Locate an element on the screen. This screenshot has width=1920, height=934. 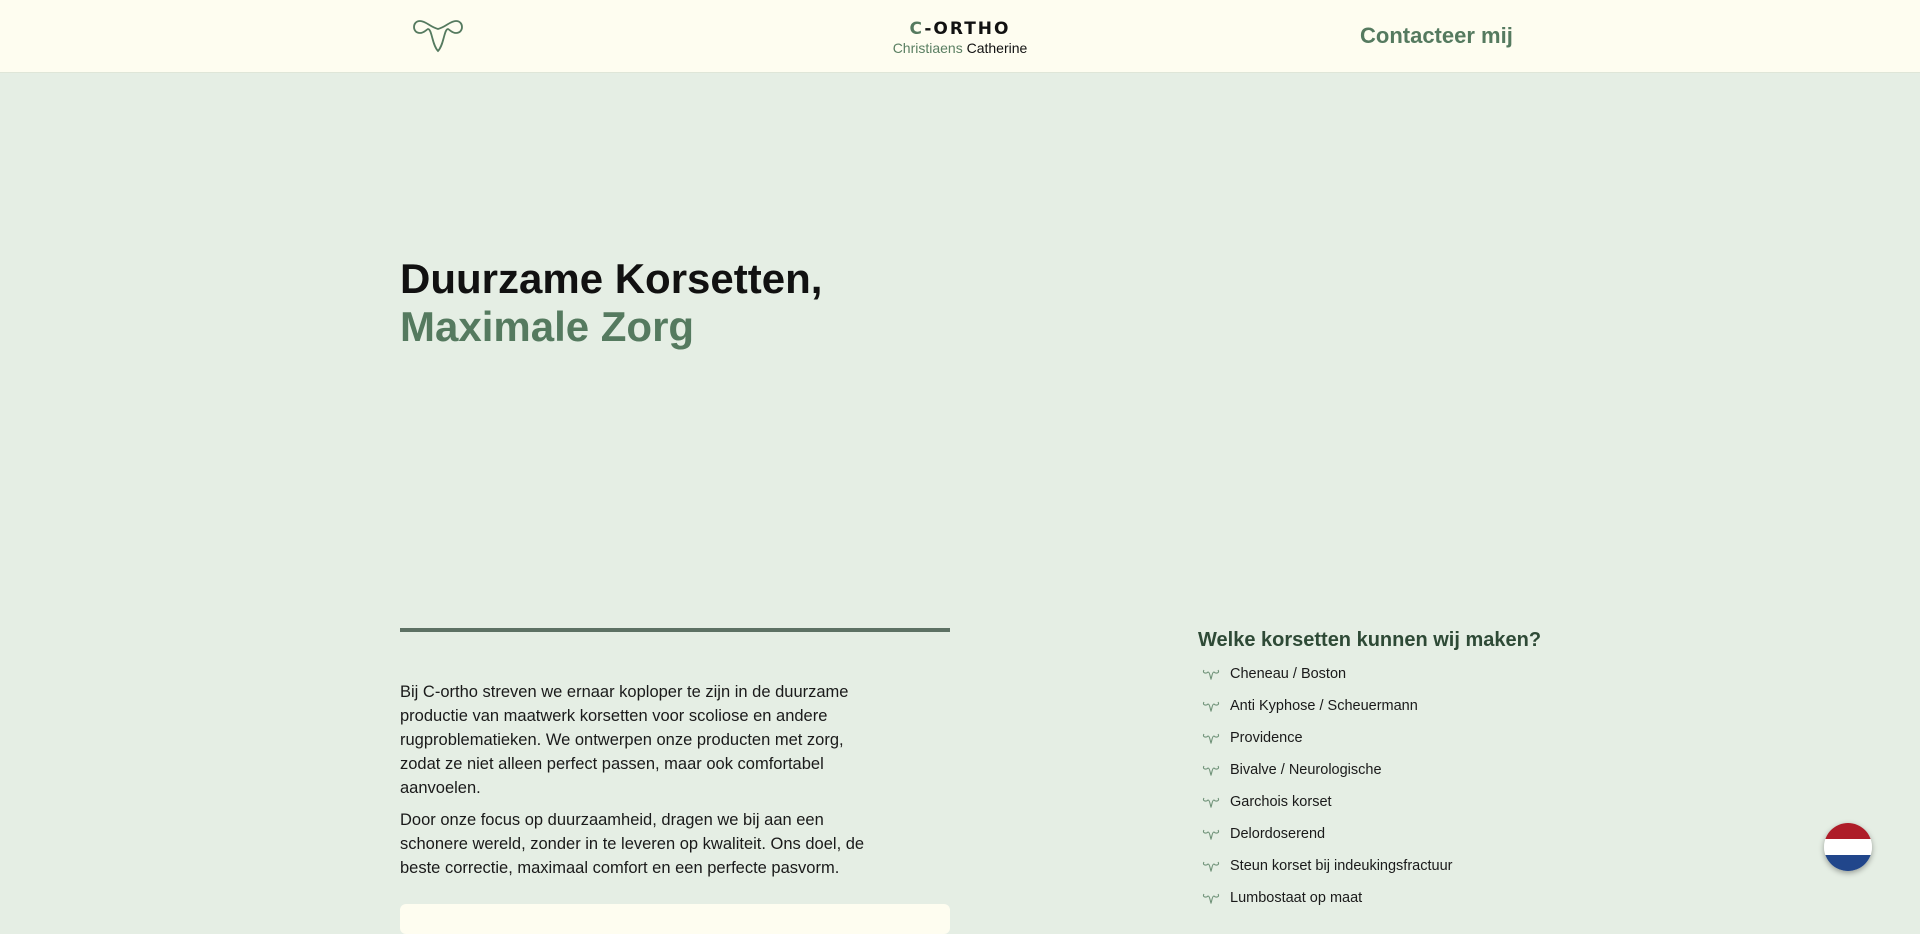
contact-link: Contacteer mij is located at coordinates (1436, 36).